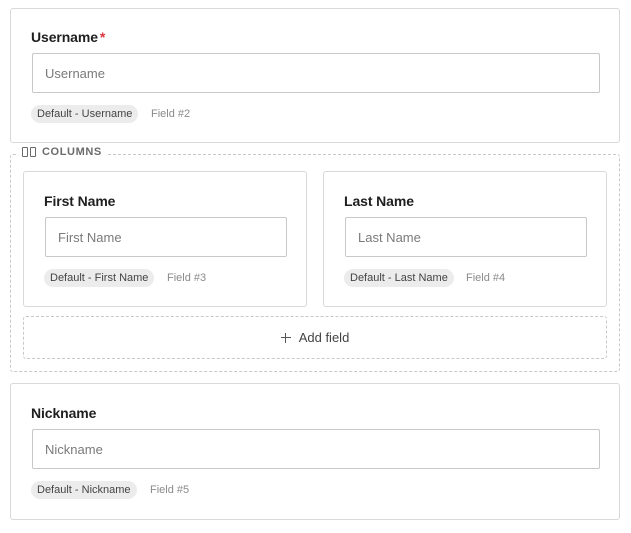  What do you see at coordinates (64, 413) in the screenshot?
I see `nickname-label: Nickname` at bounding box center [64, 413].